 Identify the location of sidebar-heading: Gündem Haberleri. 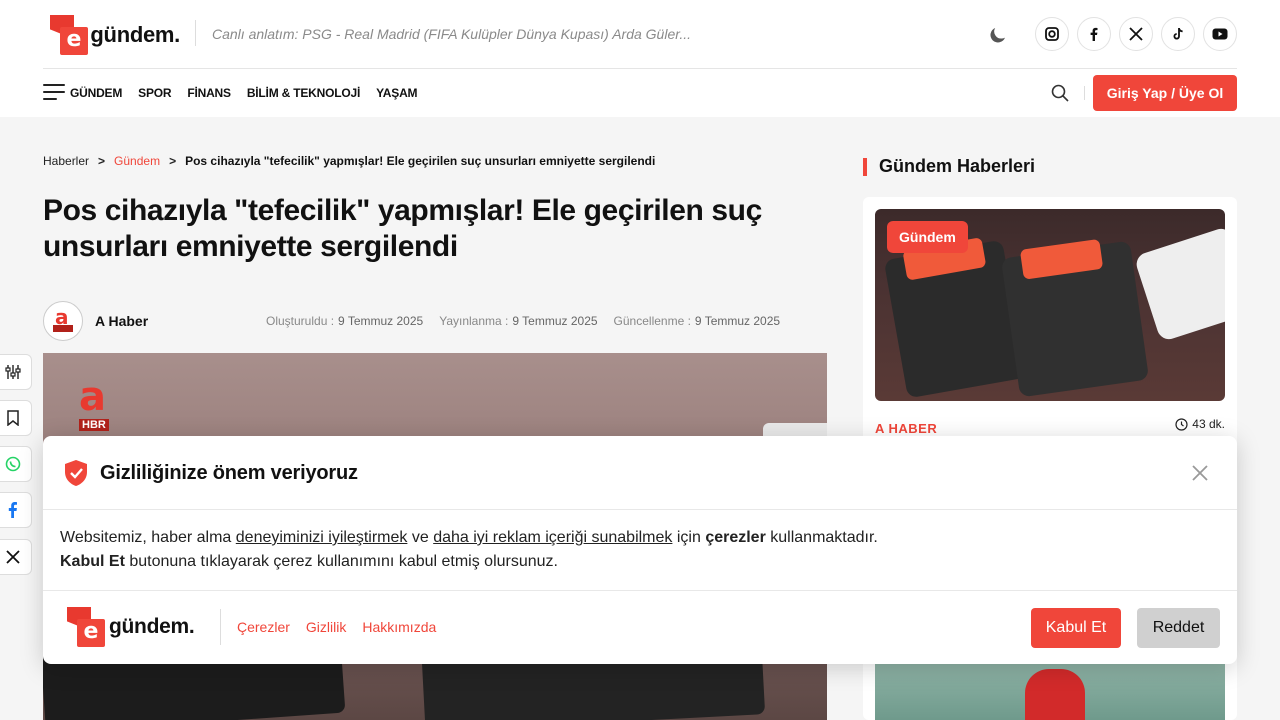
(949, 166).